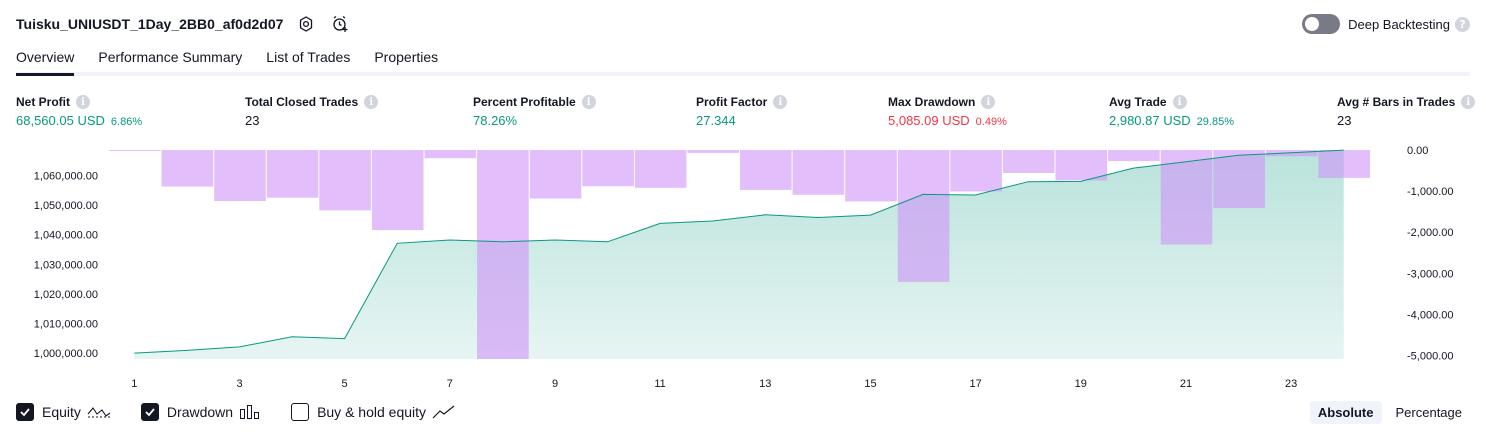  I want to click on legend-equity: Equity, so click(63, 412).